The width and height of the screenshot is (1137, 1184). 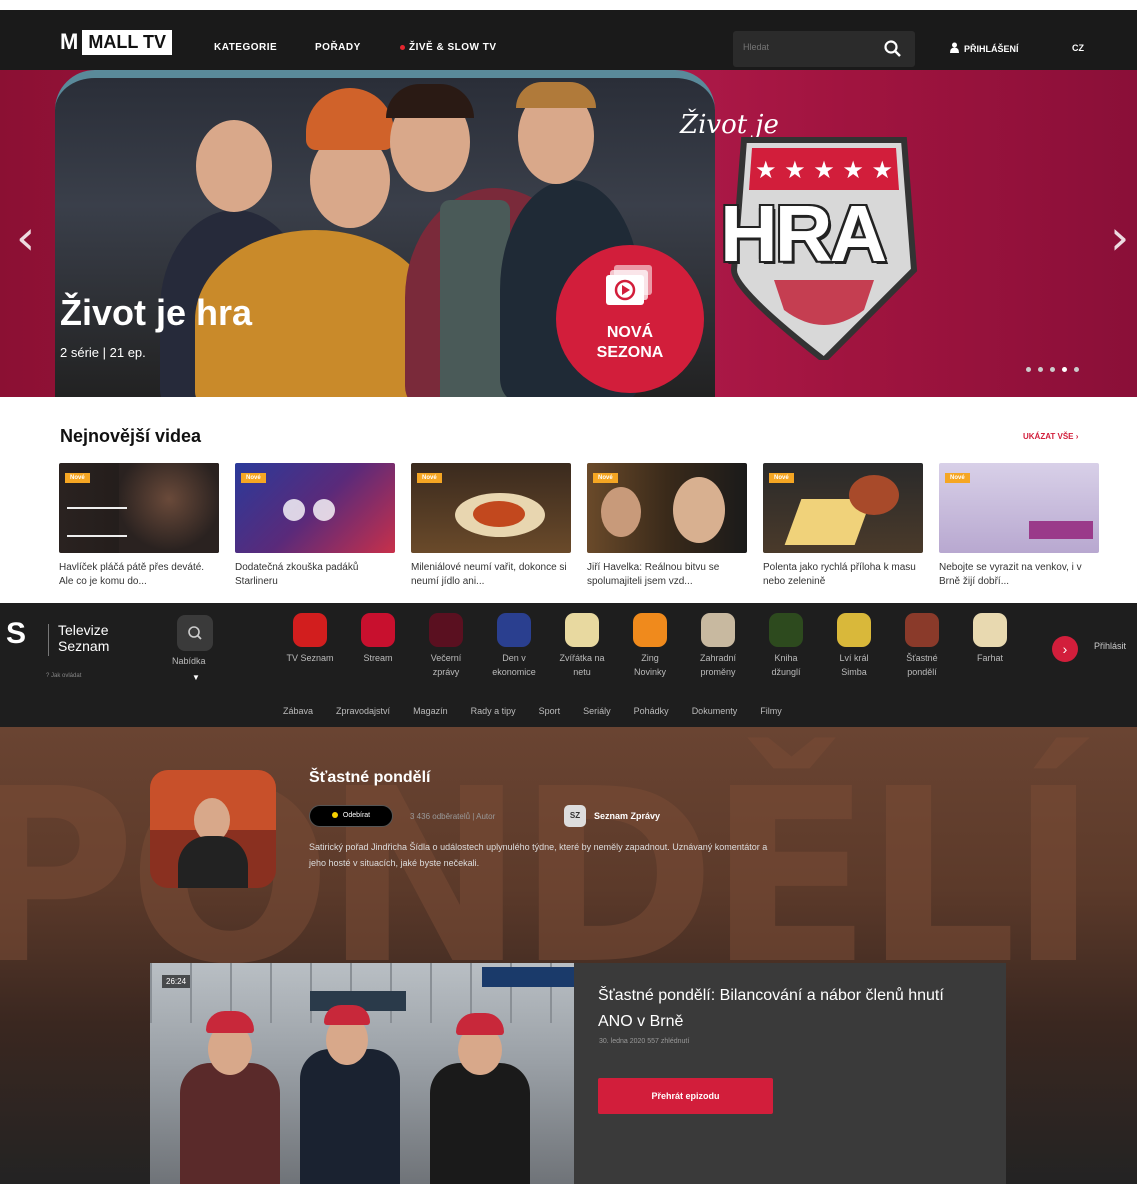 I want to click on channel-item: Stream, so click(x=378, y=639).